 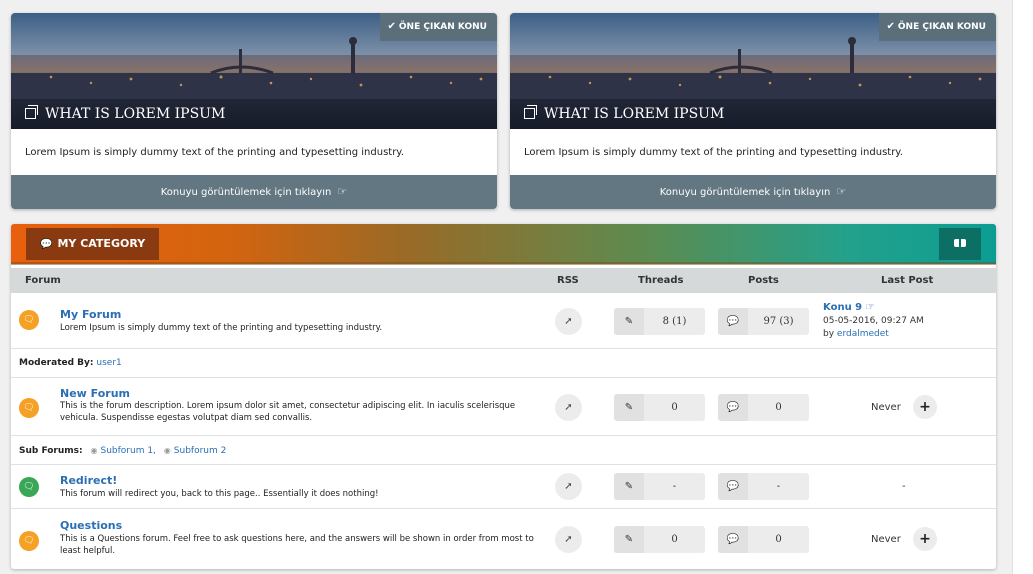 I want to click on last-post-author: by erdalmedet, so click(x=856, y=334).